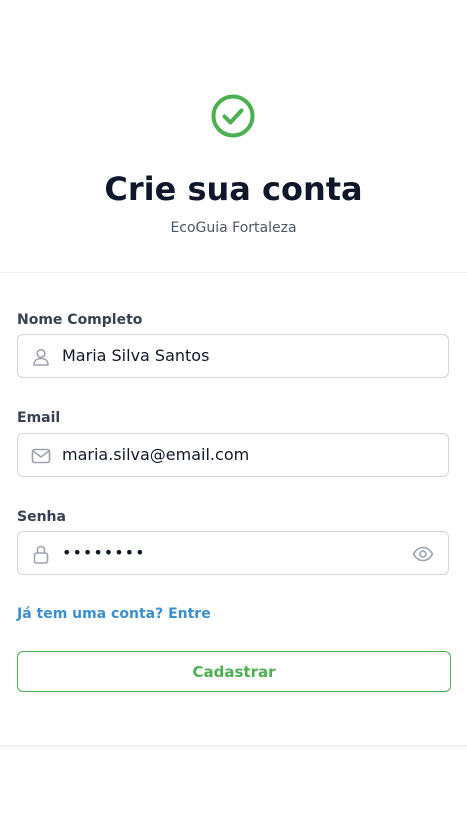 The height and width of the screenshot is (830, 467). Describe the element at coordinates (249, 553) in the screenshot. I see `password-input: ••••••••` at that location.